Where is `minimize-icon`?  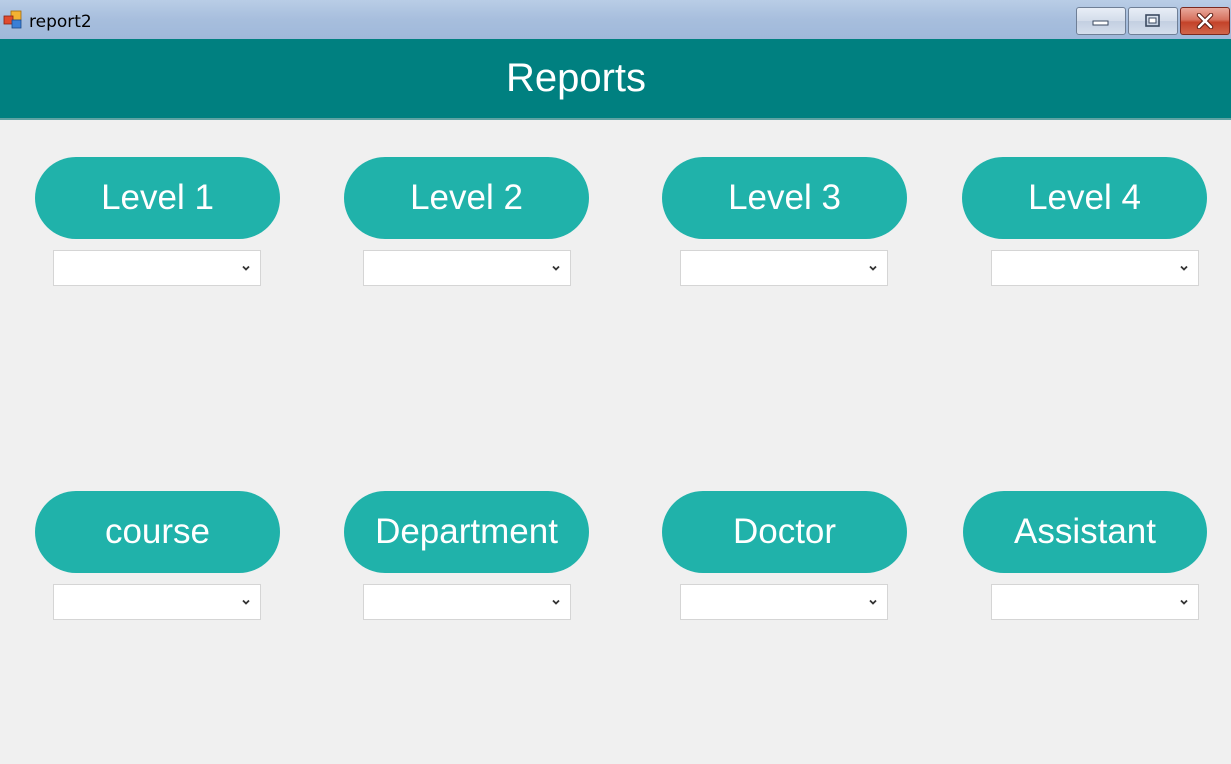 minimize-icon is located at coordinates (1100, 23).